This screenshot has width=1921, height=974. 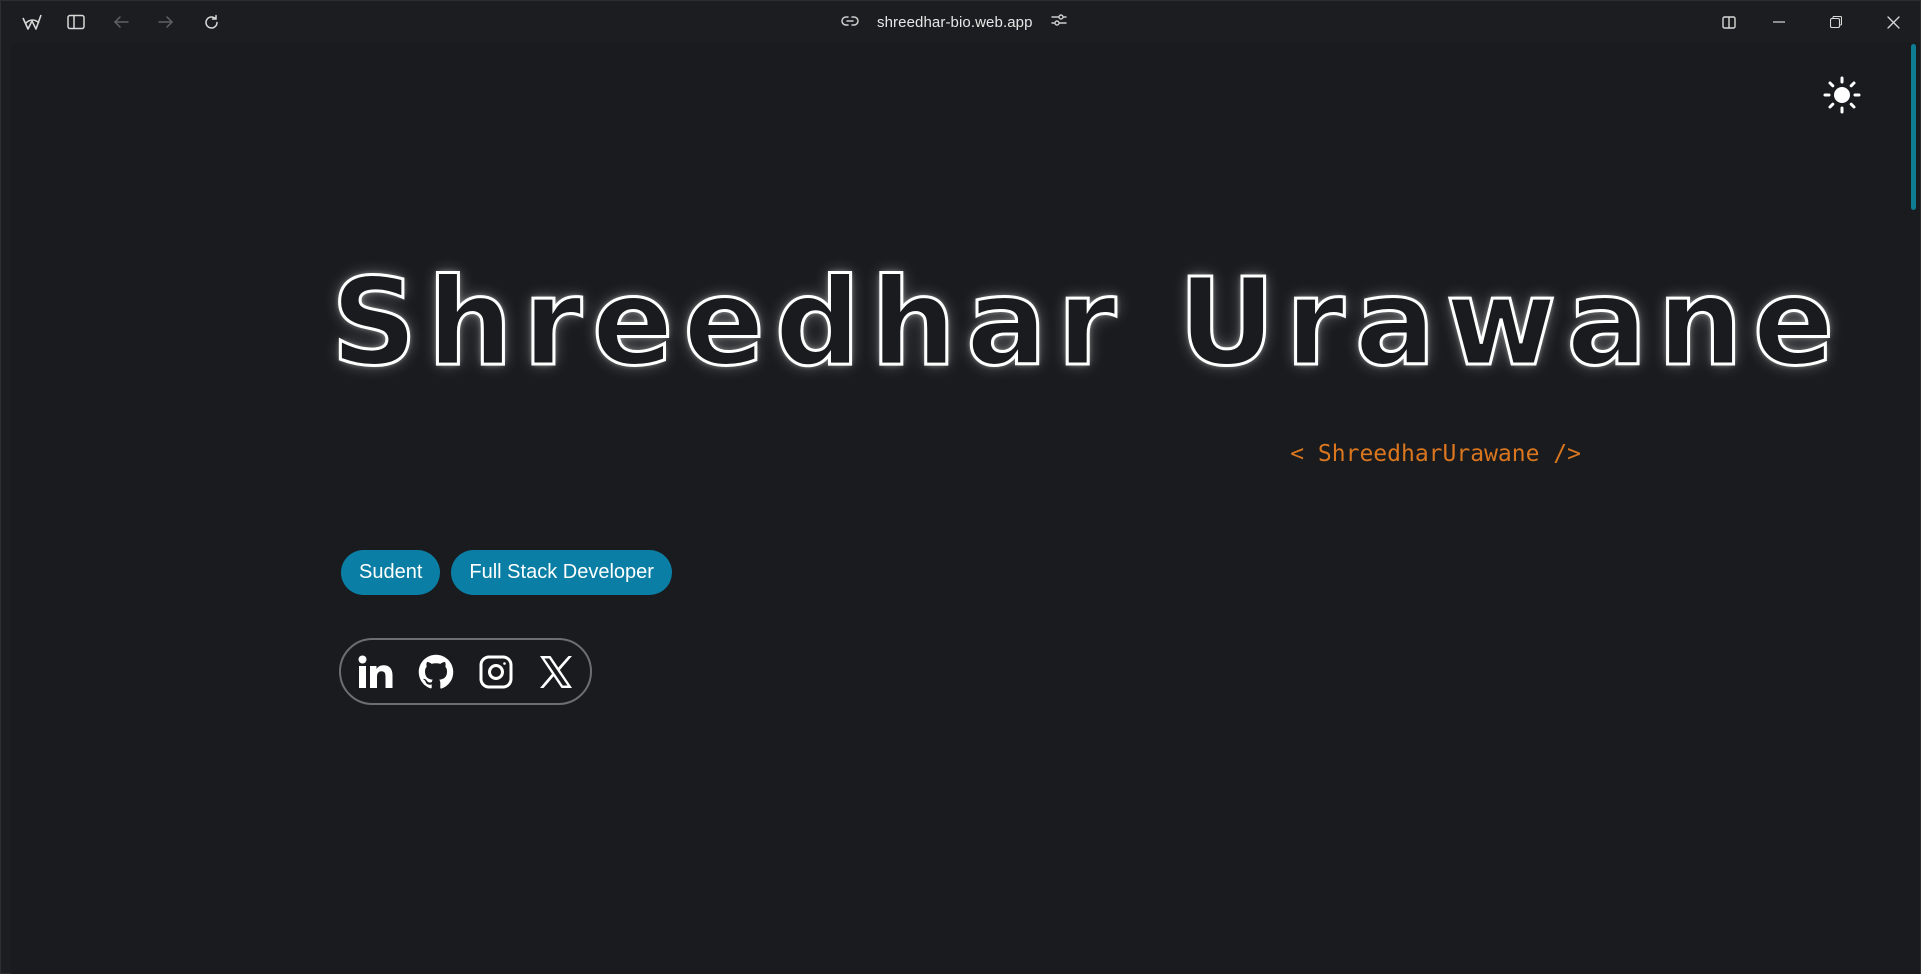 What do you see at coordinates (166, 22) in the screenshot?
I see `forward-arrow-icon` at bounding box center [166, 22].